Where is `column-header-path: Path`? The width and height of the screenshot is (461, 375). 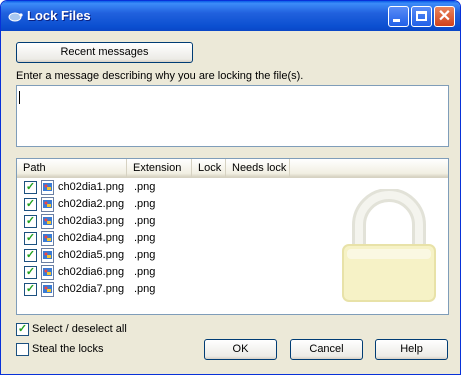 column-header-path: Path is located at coordinates (72, 168).